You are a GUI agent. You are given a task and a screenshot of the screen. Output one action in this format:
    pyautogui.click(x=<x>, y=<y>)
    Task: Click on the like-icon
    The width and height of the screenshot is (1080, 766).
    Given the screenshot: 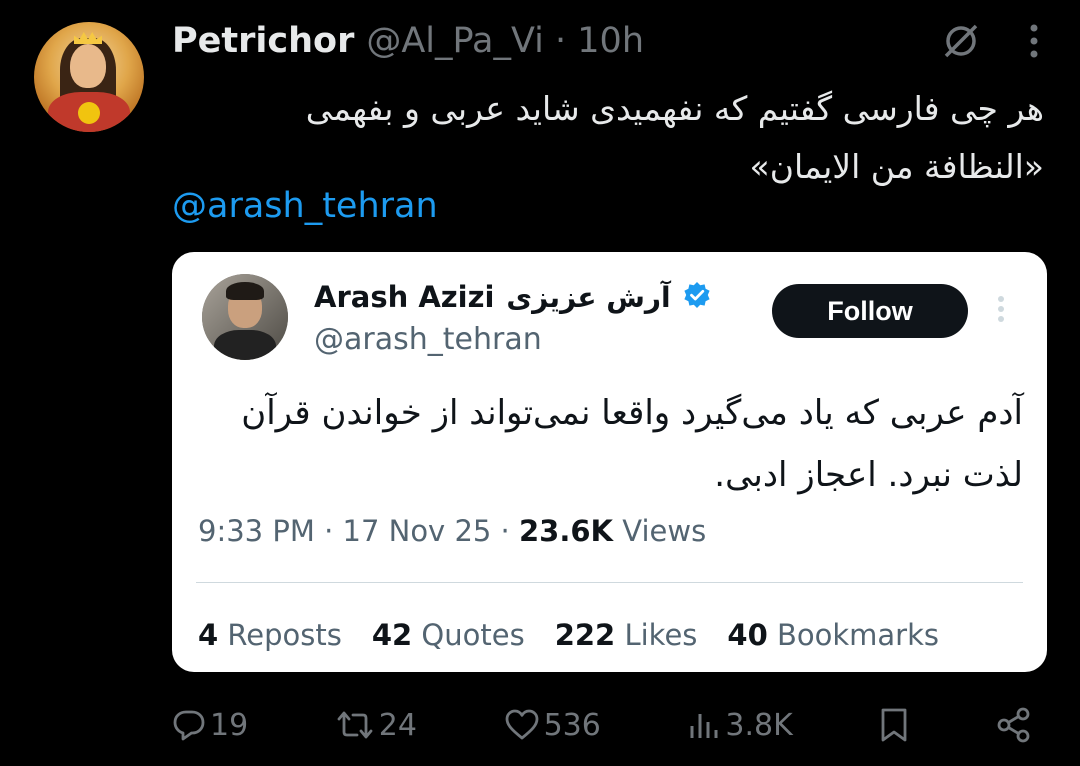 What is the action you would take?
    pyautogui.click(x=522, y=725)
    